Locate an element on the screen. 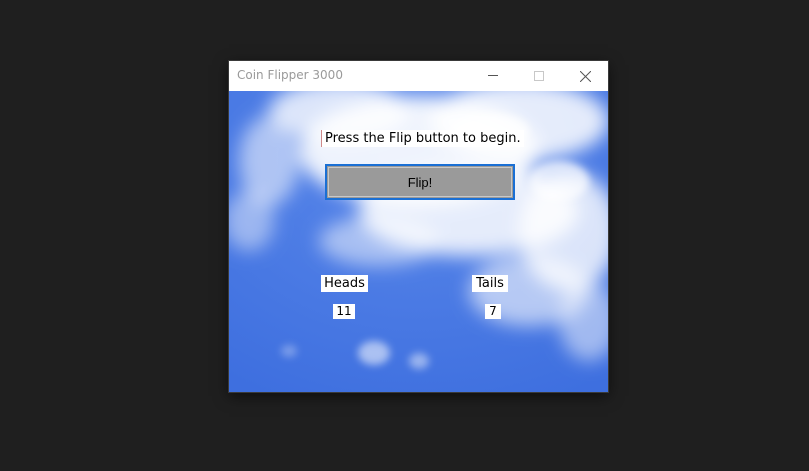 The height and width of the screenshot is (471, 809). close-icon is located at coordinates (585, 76).